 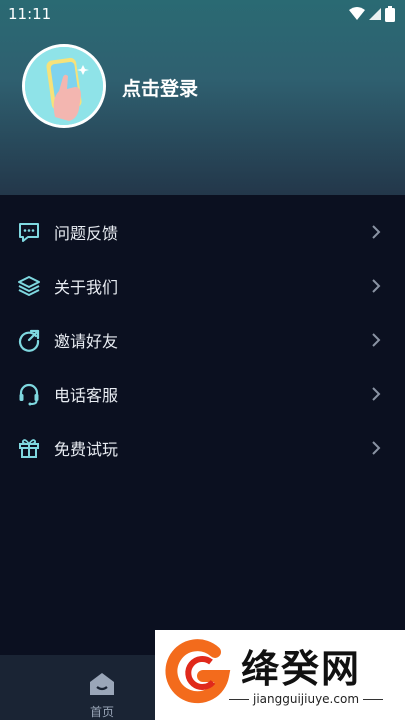 What do you see at coordinates (29, 232) in the screenshot?
I see `chat-feedback-icon` at bounding box center [29, 232].